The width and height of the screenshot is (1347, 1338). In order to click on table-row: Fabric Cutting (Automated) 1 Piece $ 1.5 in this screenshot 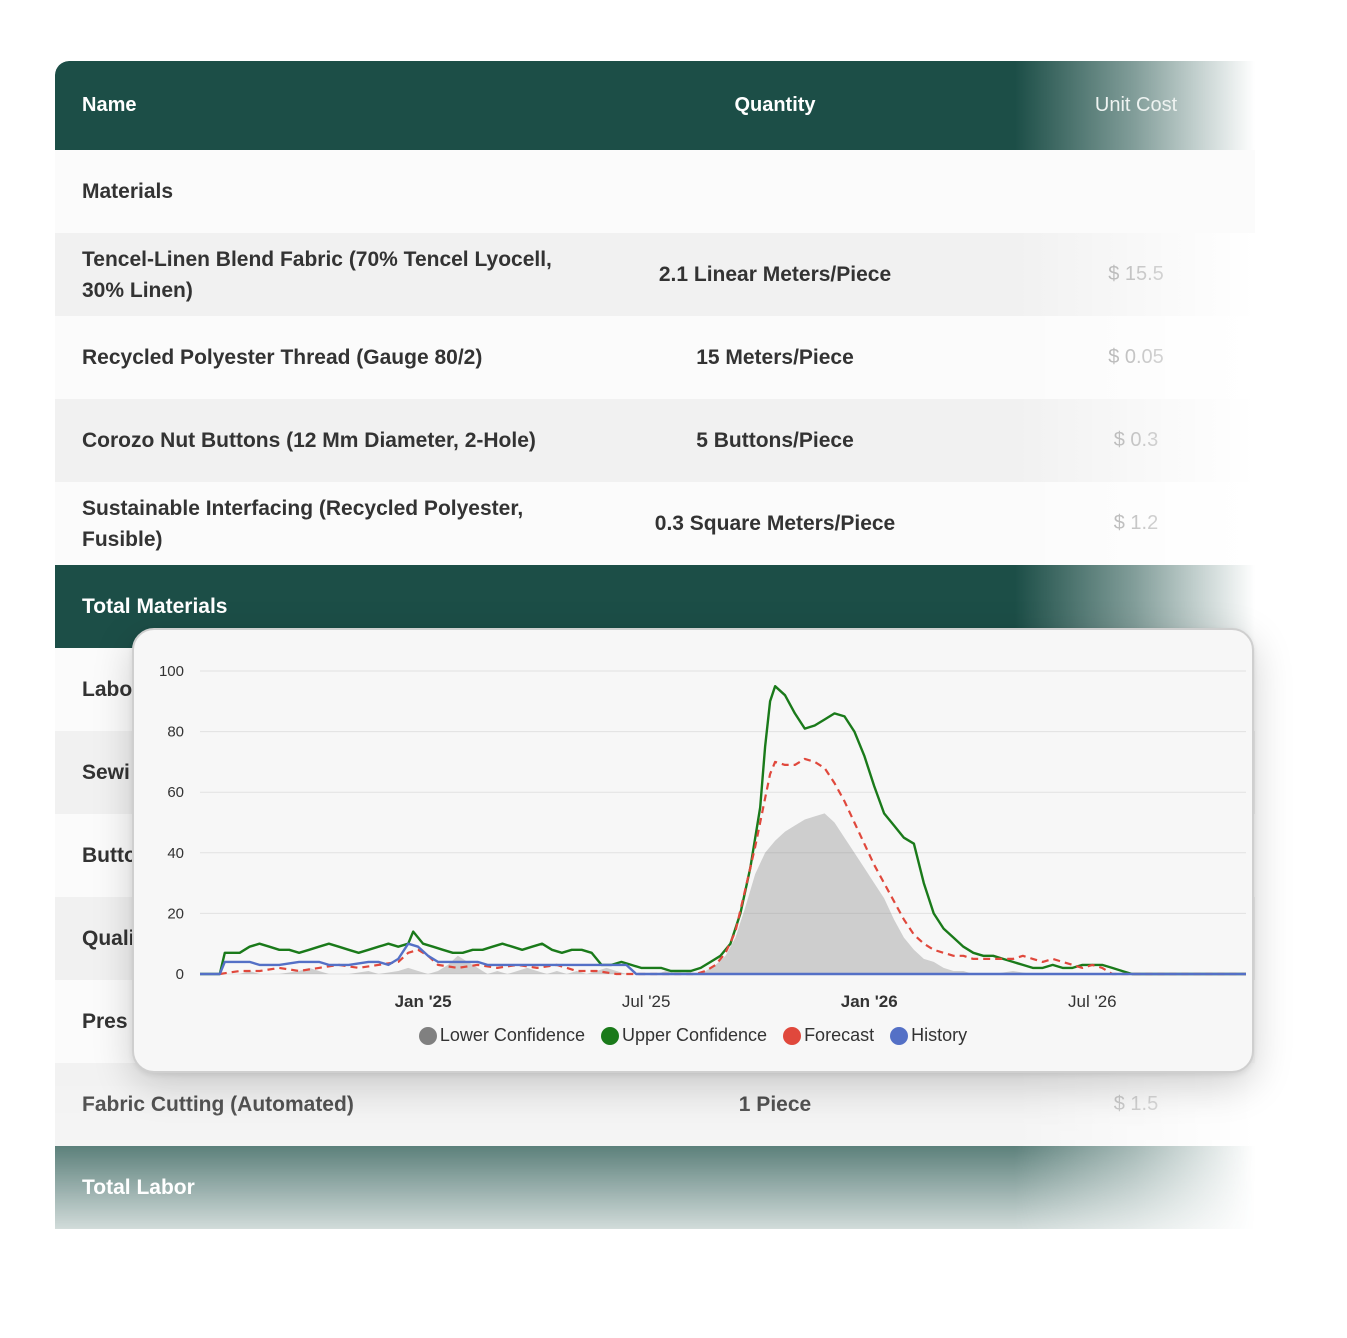, I will do `click(655, 1104)`.